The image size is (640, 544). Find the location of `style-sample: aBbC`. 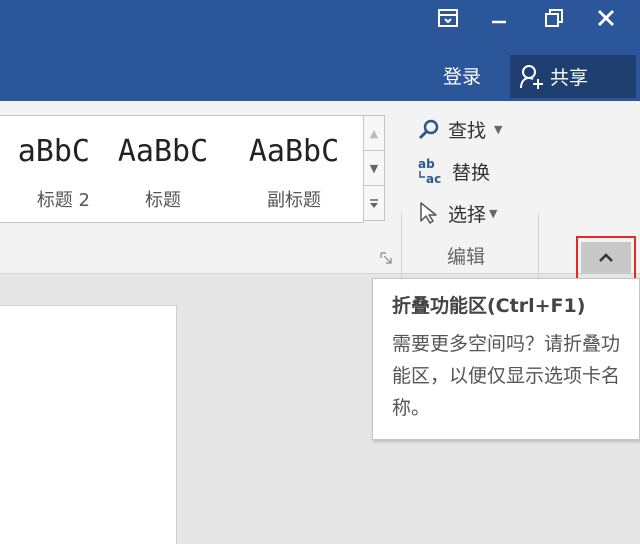

style-sample: aBbC is located at coordinates (53, 151).